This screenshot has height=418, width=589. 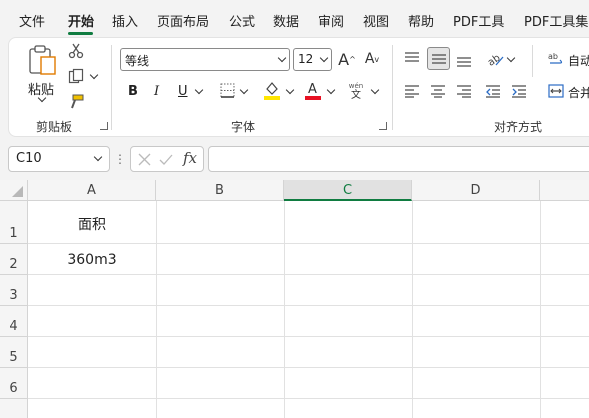 I want to click on underline-button: U, so click(x=183, y=91).